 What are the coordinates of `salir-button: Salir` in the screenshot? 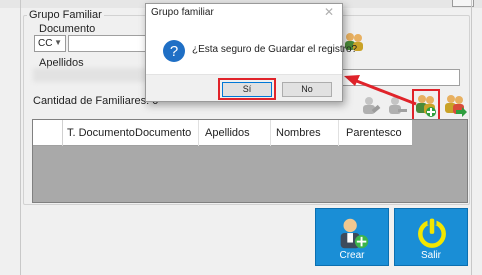 It's located at (431, 237).